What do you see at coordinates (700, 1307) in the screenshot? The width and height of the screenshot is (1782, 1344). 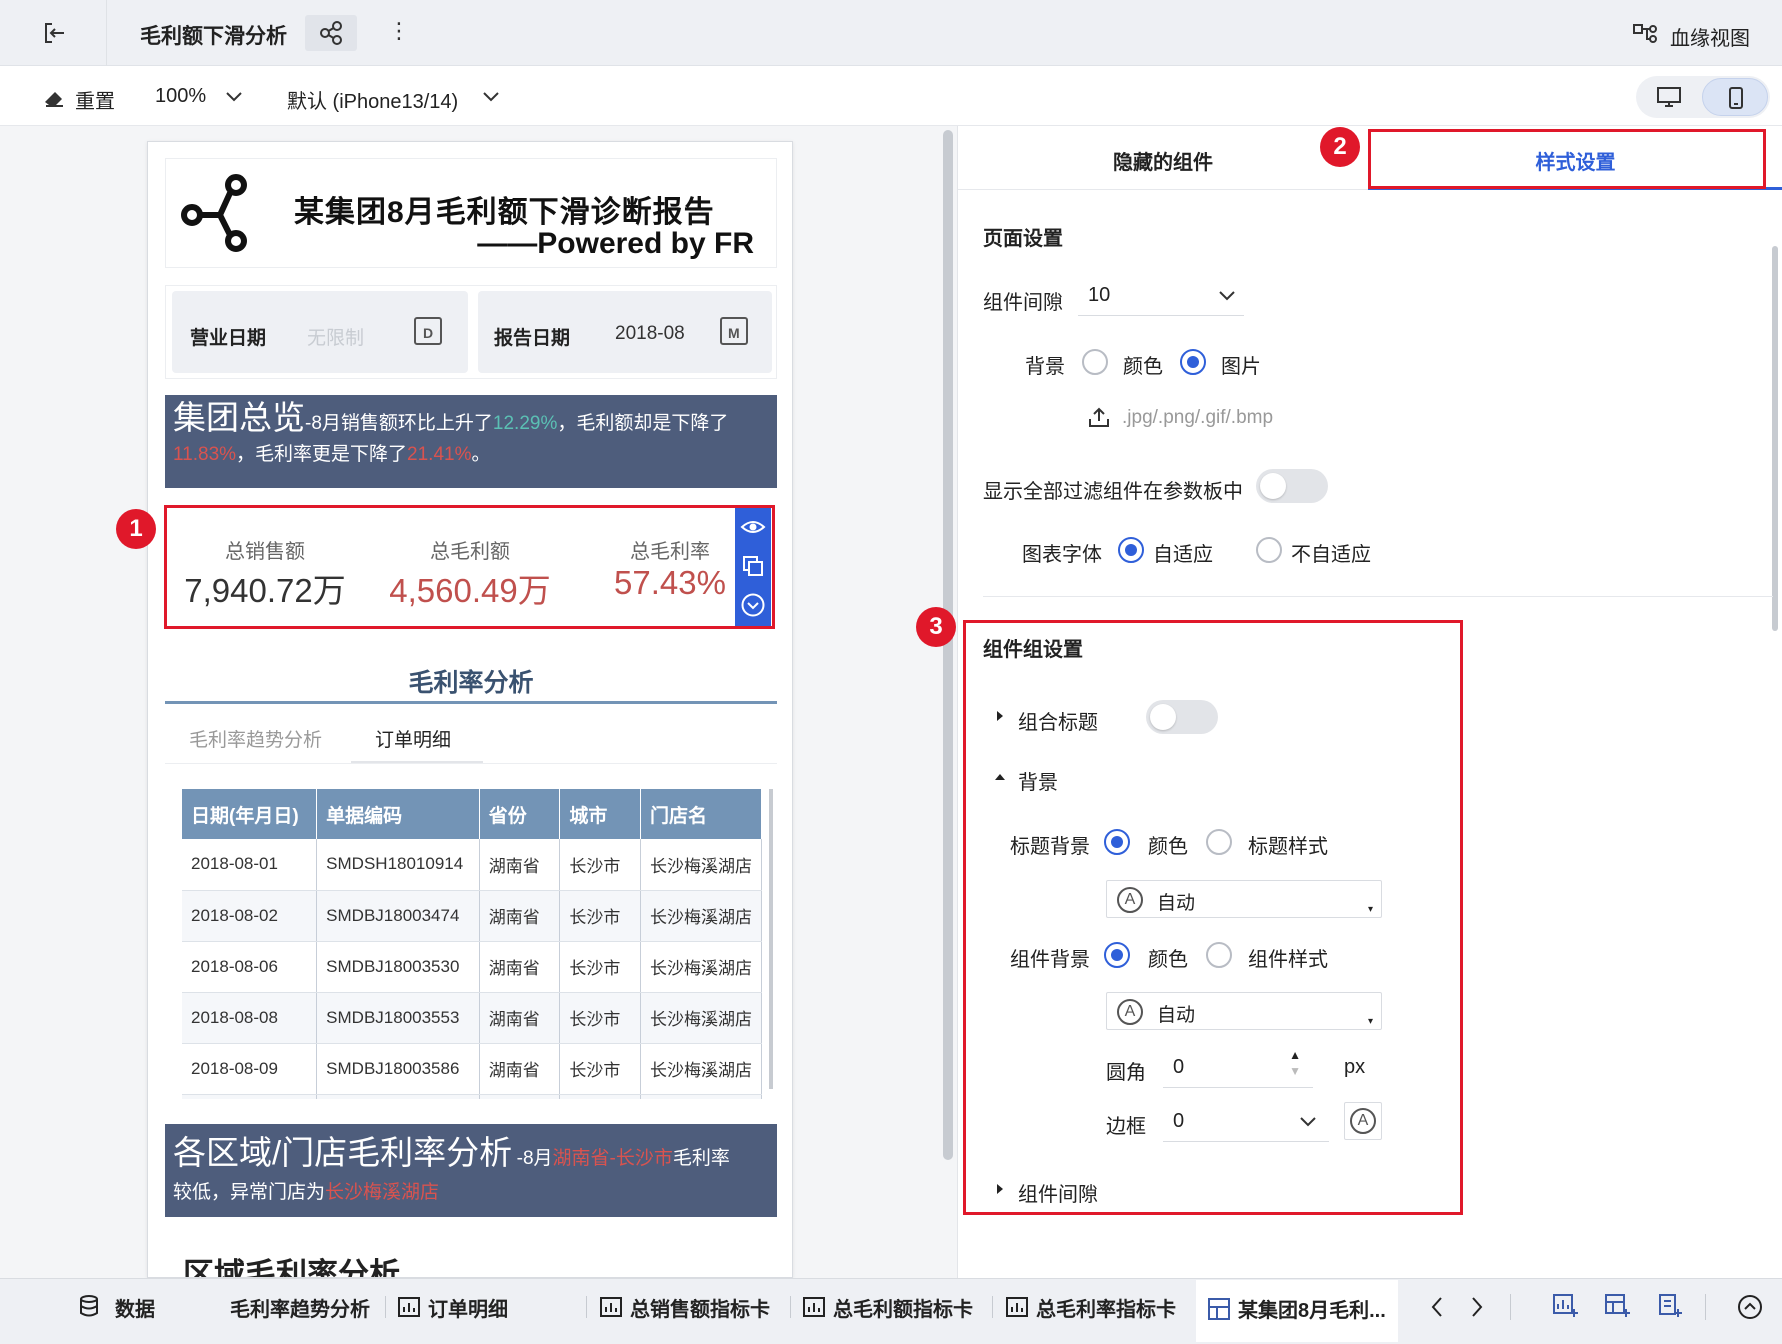 I see `sheet-tab-sales-kpi: 总销售额指标卡` at bounding box center [700, 1307].